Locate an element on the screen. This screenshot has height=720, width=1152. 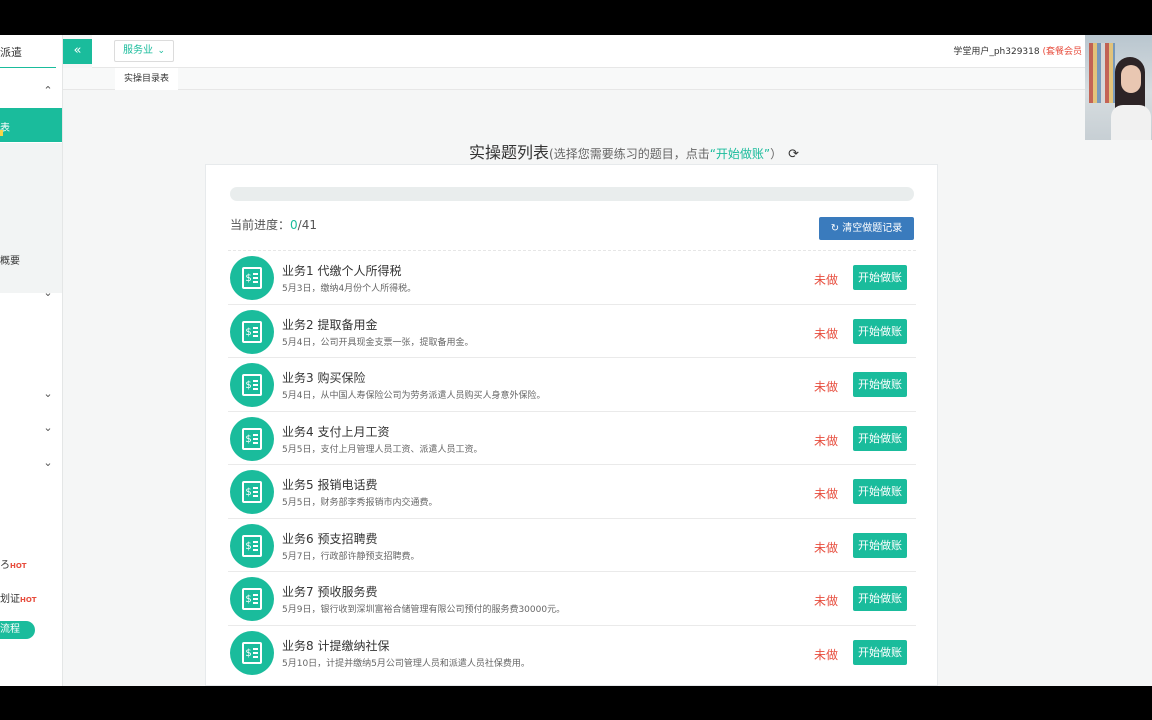
clear-records-button: ↻ 清空做题记录 is located at coordinates (866, 228).